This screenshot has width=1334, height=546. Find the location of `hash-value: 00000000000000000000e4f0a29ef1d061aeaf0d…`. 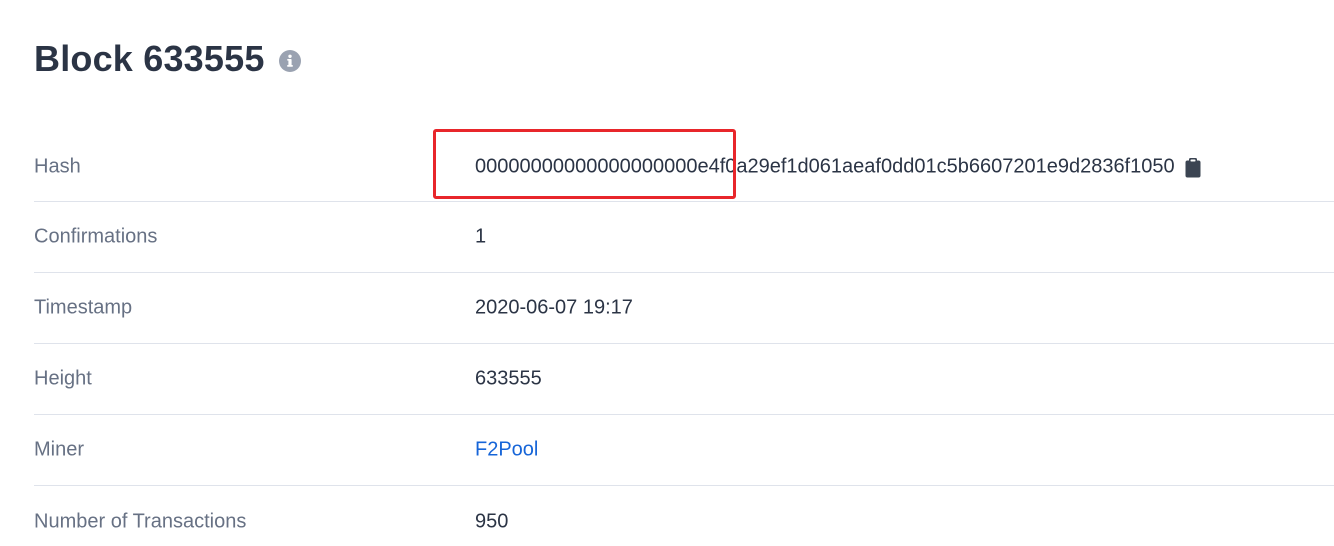

hash-value: 00000000000000000000e4f0a29ef1d061aeaf0d… is located at coordinates (825, 166).